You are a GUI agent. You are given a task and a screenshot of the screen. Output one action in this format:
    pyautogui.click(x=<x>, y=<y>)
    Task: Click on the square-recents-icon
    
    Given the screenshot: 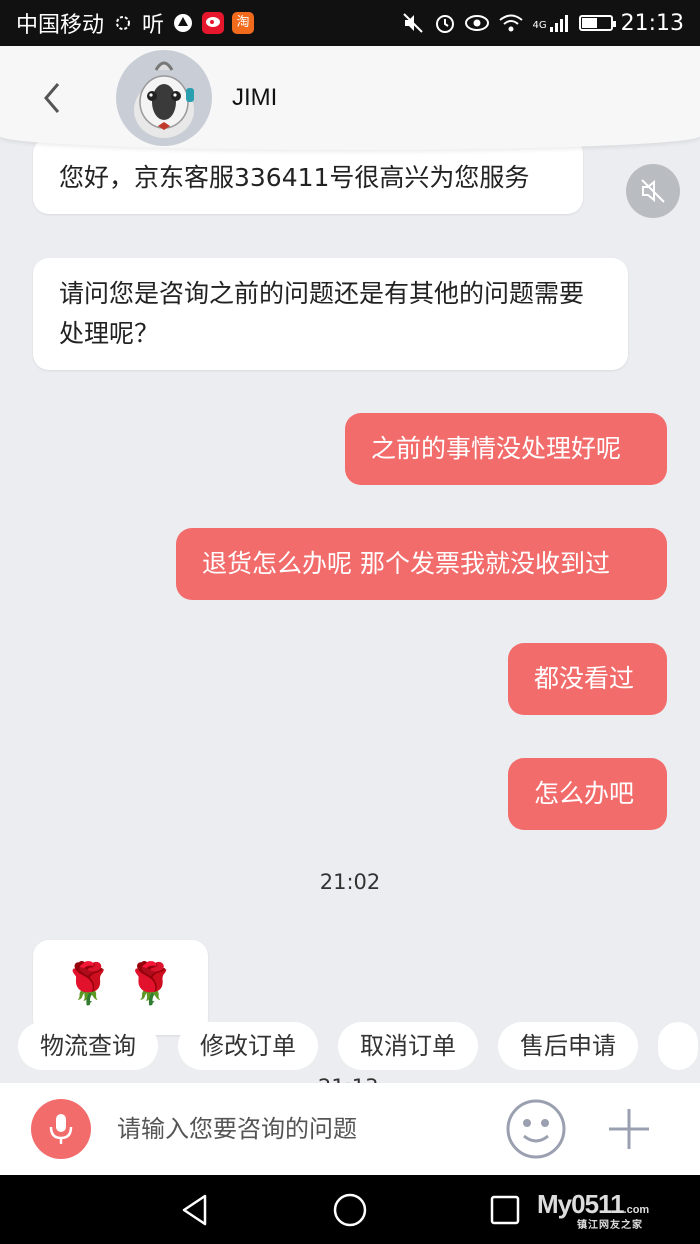 What is the action you would take?
    pyautogui.click(x=505, y=1210)
    